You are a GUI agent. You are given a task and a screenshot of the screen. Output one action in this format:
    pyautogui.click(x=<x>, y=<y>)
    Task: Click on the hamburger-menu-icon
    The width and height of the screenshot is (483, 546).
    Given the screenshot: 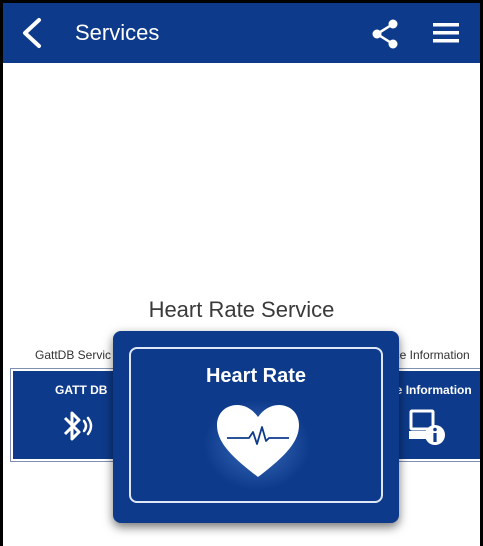 What is the action you would take?
    pyautogui.click(x=446, y=33)
    